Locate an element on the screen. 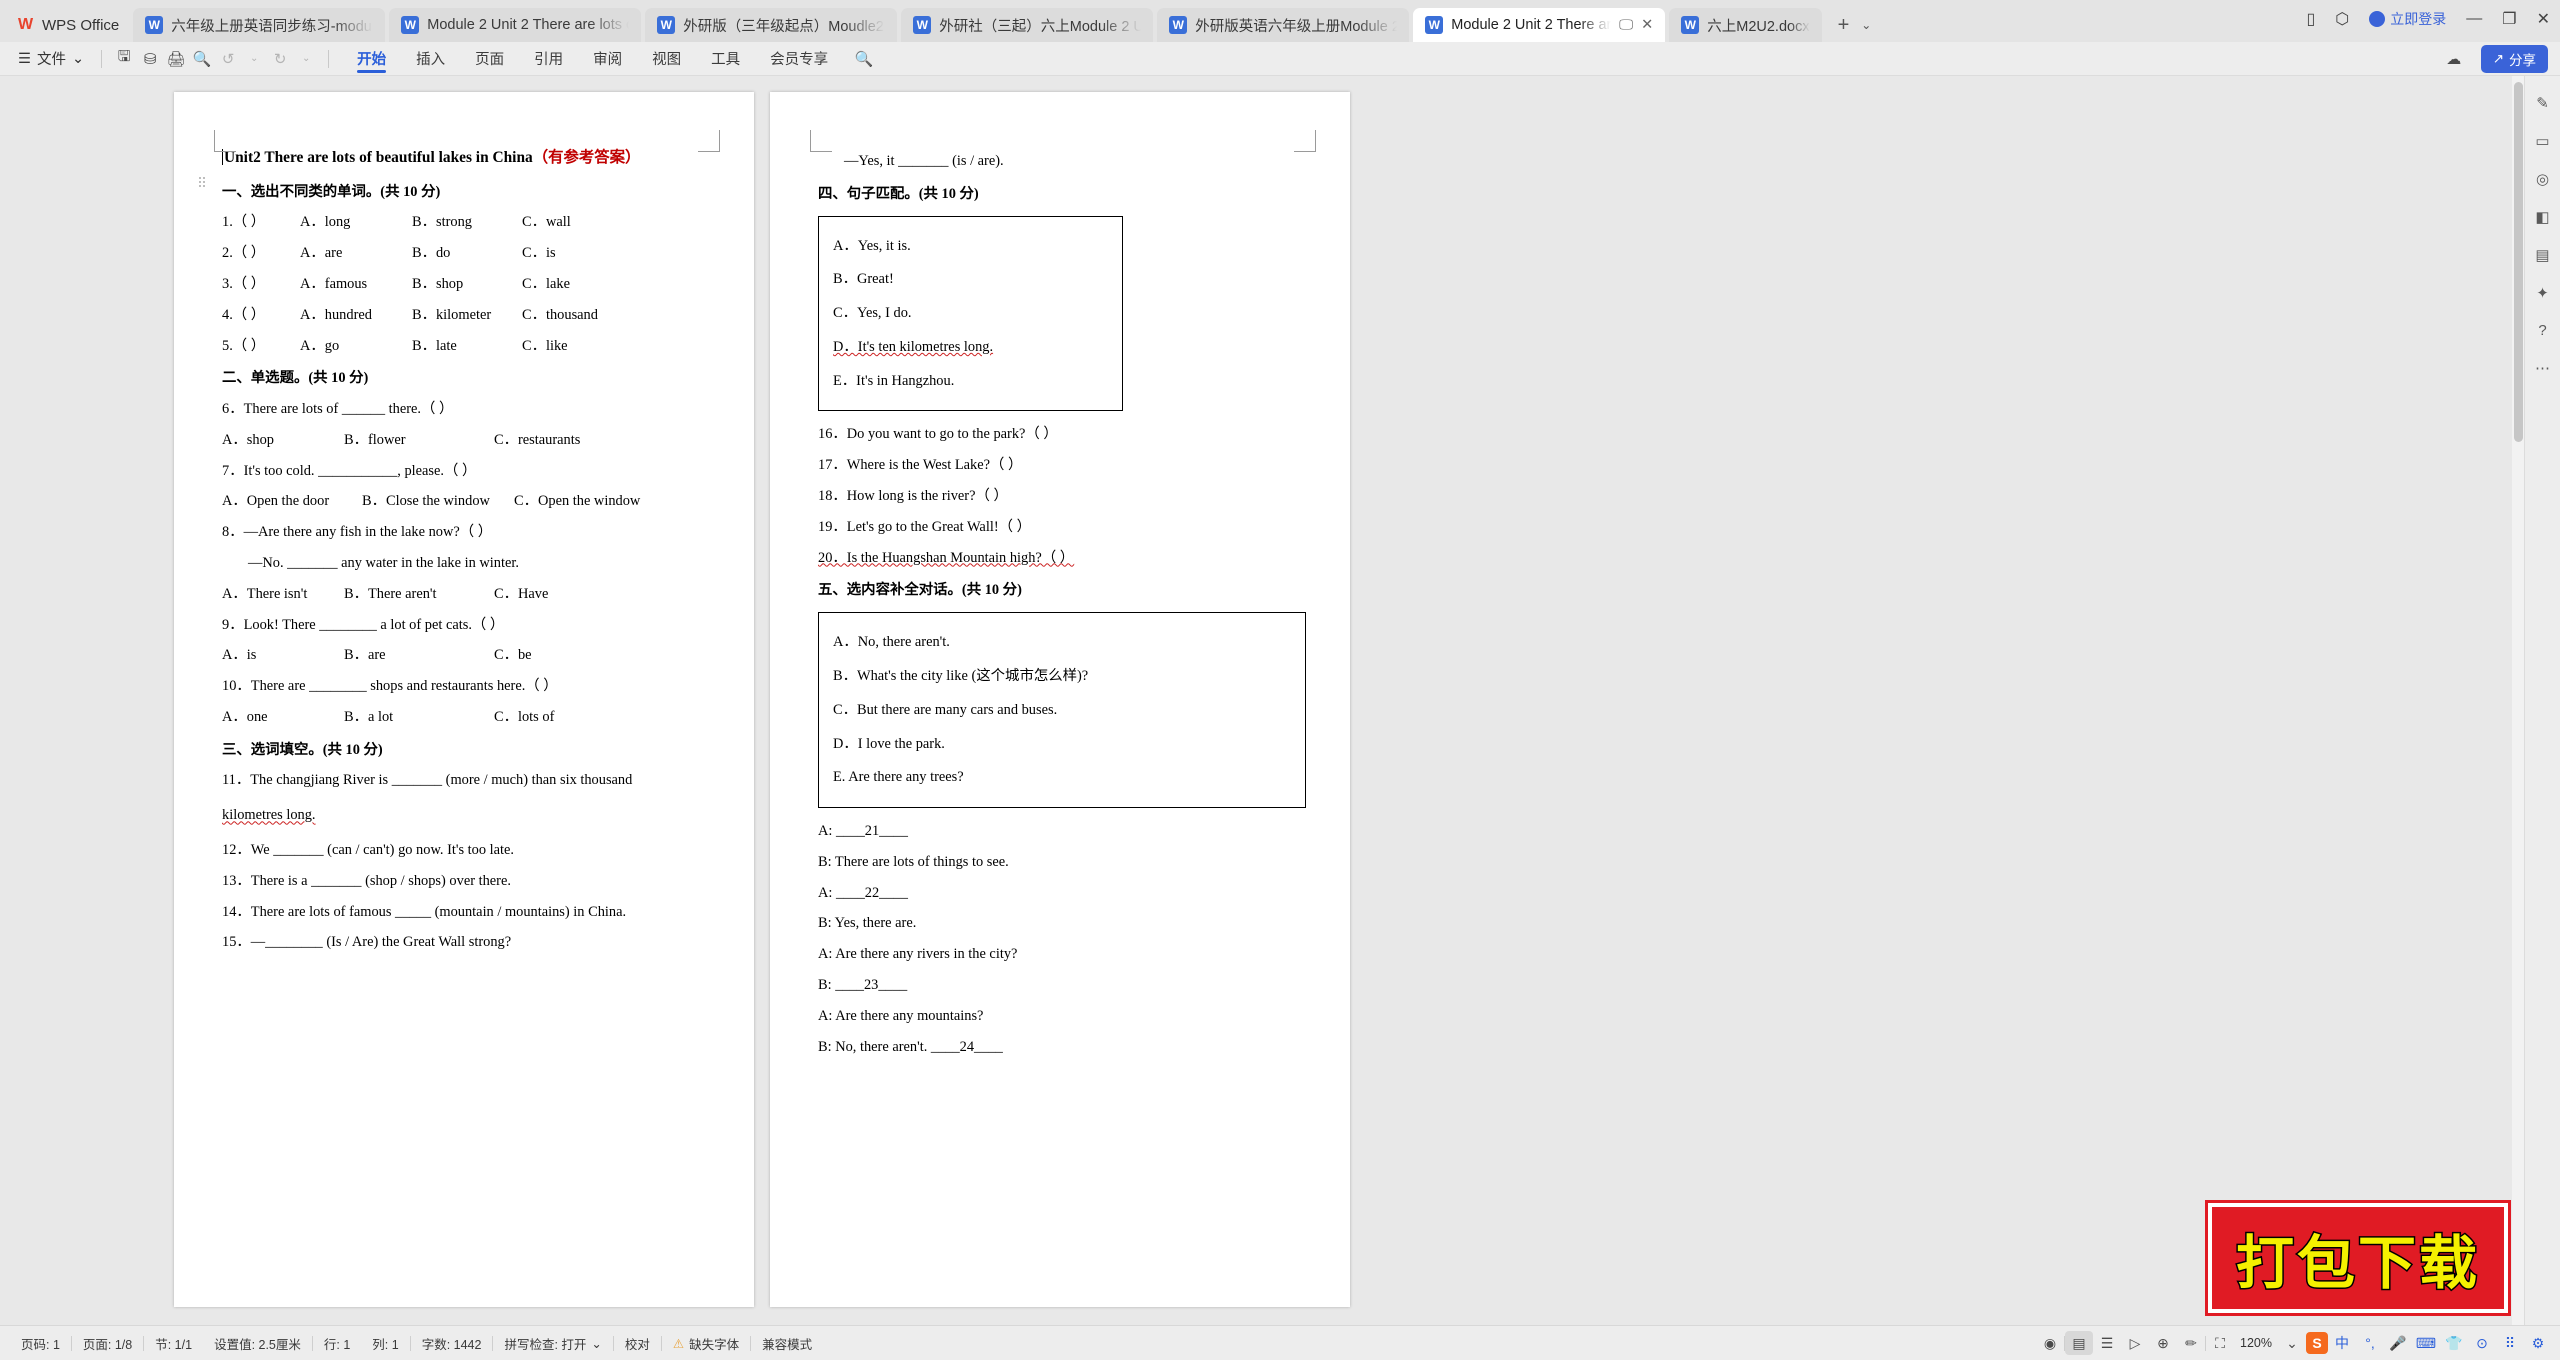 The height and width of the screenshot is (1360, 2560). ribbon-tab-page: 页面 is located at coordinates (489, 59).